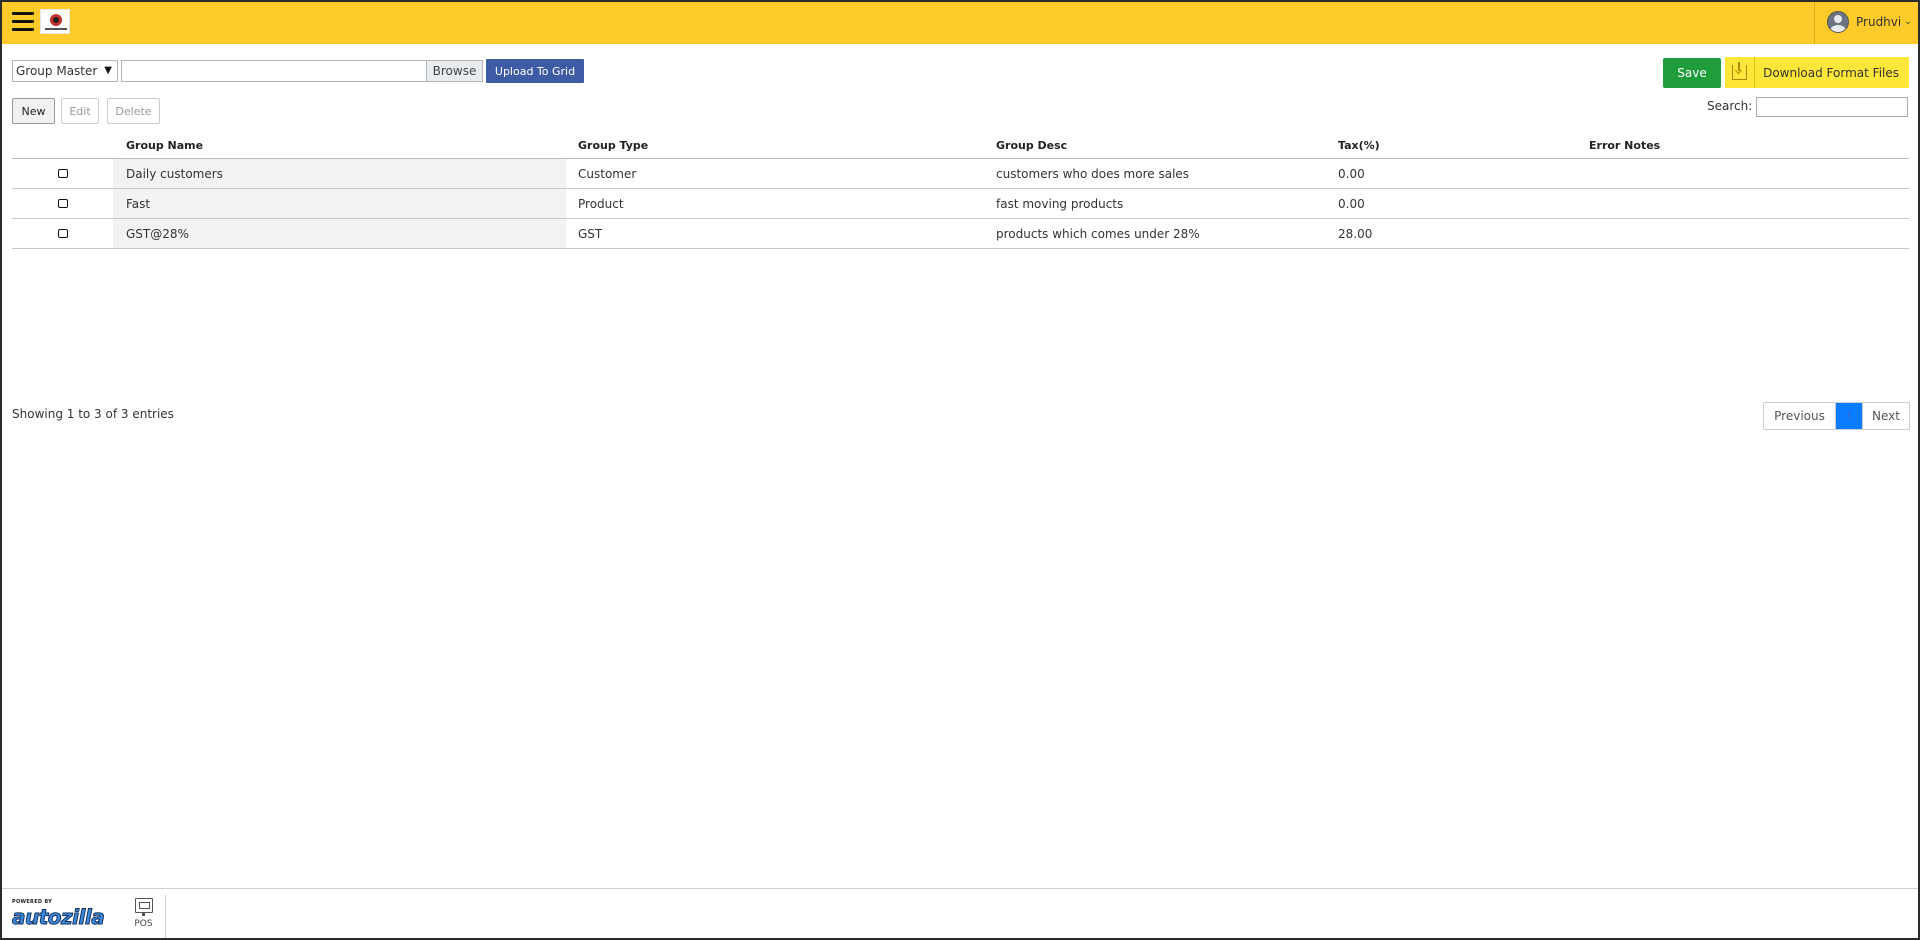  What do you see at coordinates (1730, 106) in the screenshot?
I see `search-label: Search:` at bounding box center [1730, 106].